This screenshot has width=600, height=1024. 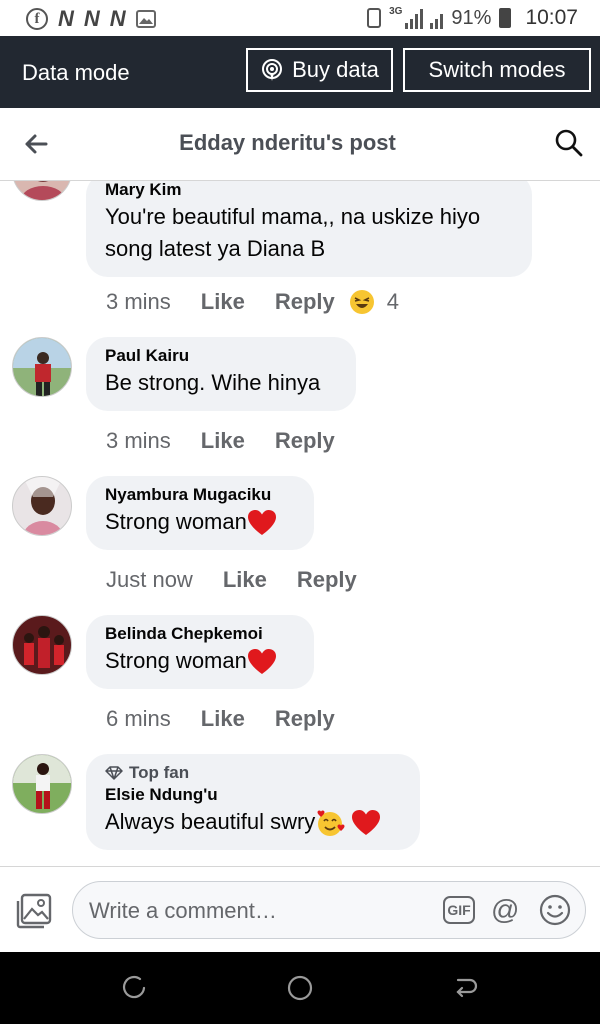 I want to click on data-mode-label: Data mode, so click(x=76, y=72).